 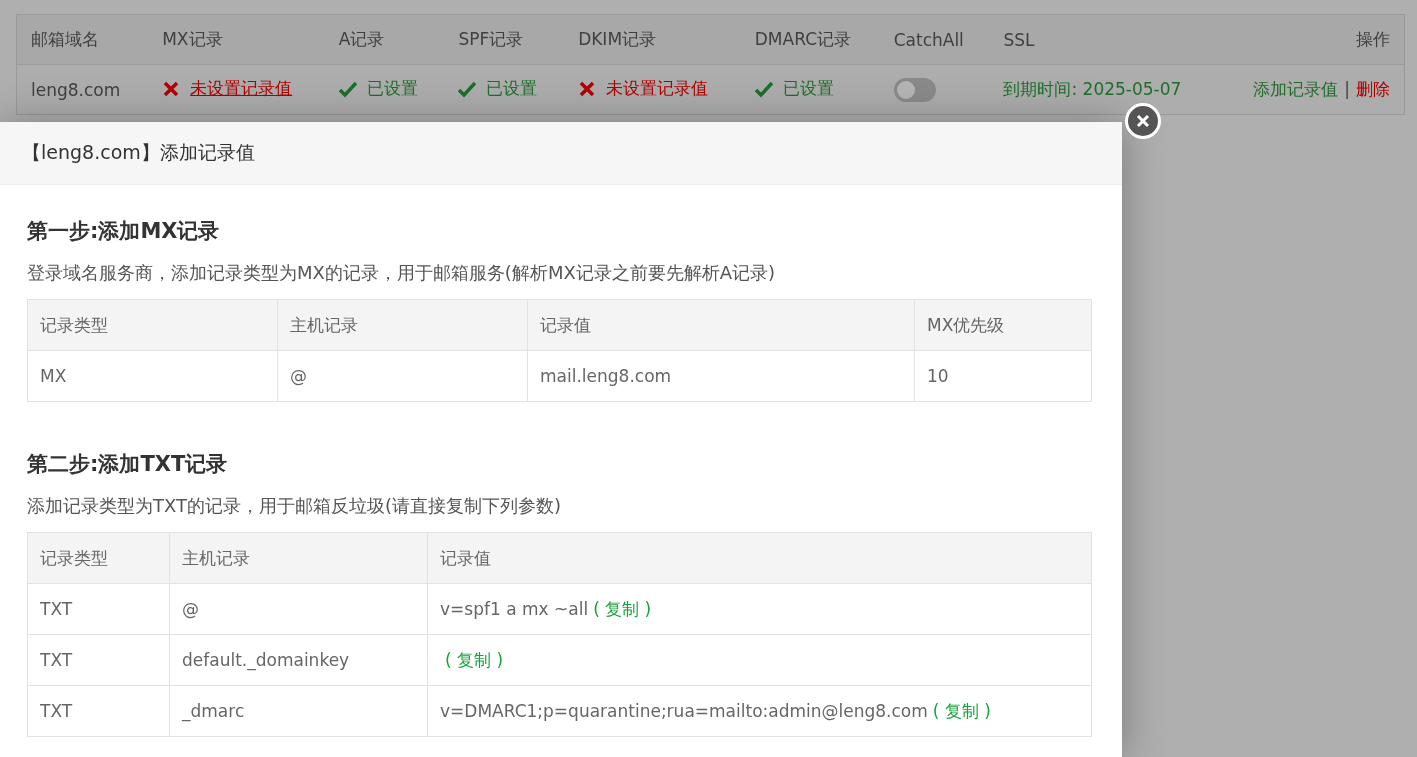 I want to click on section-heading: 第二步:添加TXT记录, so click(x=128, y=464).